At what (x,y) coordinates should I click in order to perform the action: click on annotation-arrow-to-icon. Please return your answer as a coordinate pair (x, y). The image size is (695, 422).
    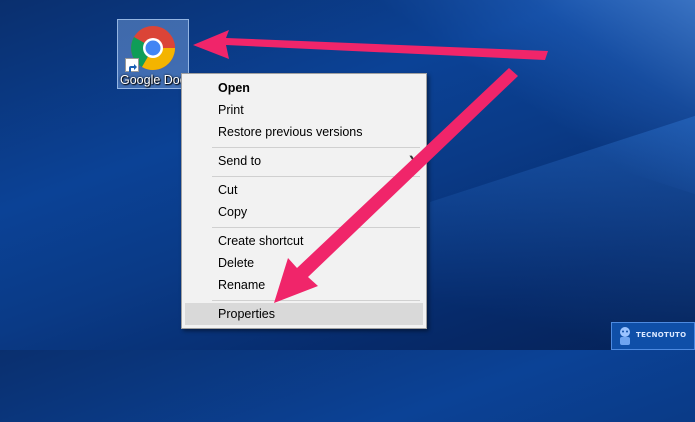
    Looking at the image, I should click on (370, 45).